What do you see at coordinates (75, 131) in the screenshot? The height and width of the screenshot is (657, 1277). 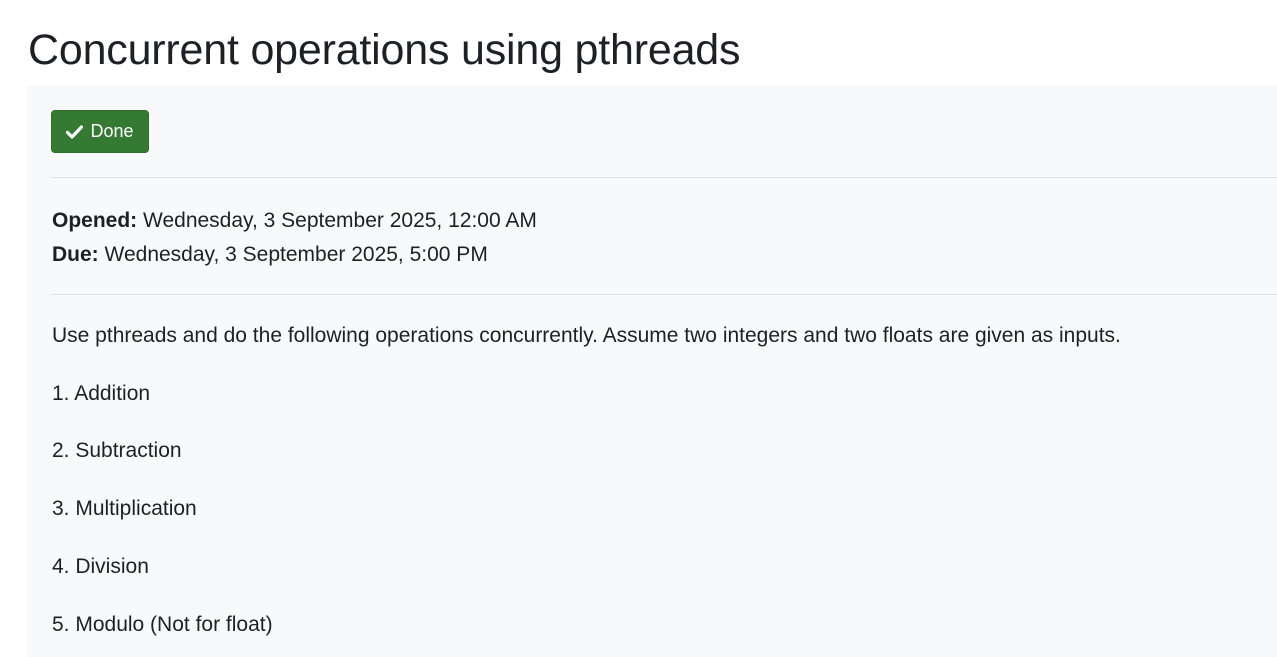 I see `check-icon` at bounding box center [75, 131].